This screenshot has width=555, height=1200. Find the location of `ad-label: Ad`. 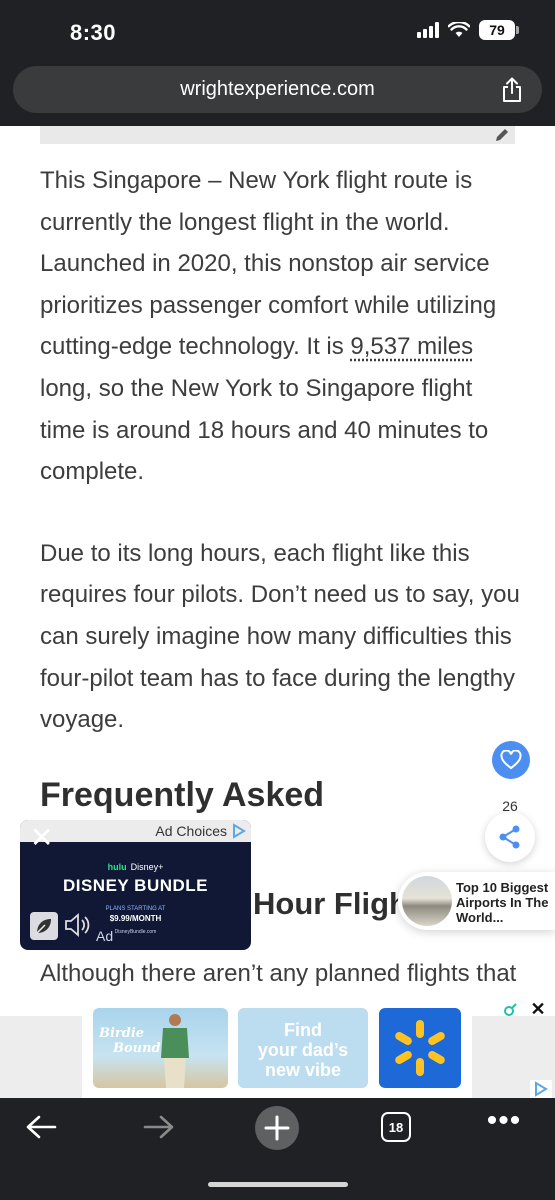

ad-label: Ad is located at coordinates (105, 936).